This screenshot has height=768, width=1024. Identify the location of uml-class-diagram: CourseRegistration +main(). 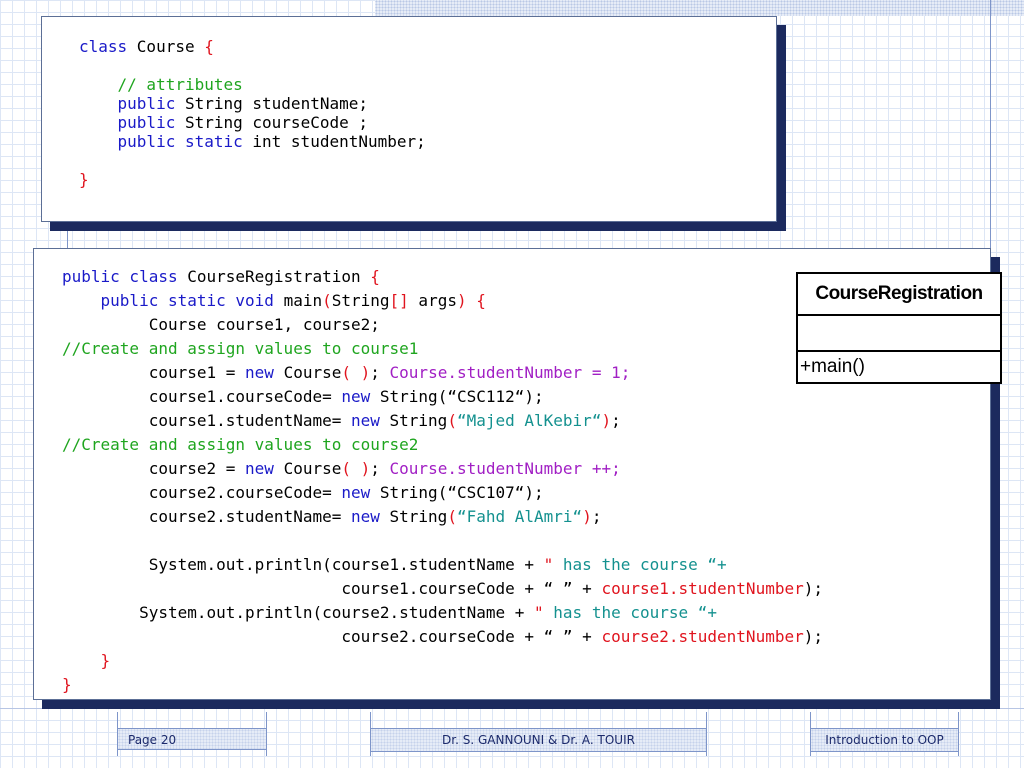
(899, 328).